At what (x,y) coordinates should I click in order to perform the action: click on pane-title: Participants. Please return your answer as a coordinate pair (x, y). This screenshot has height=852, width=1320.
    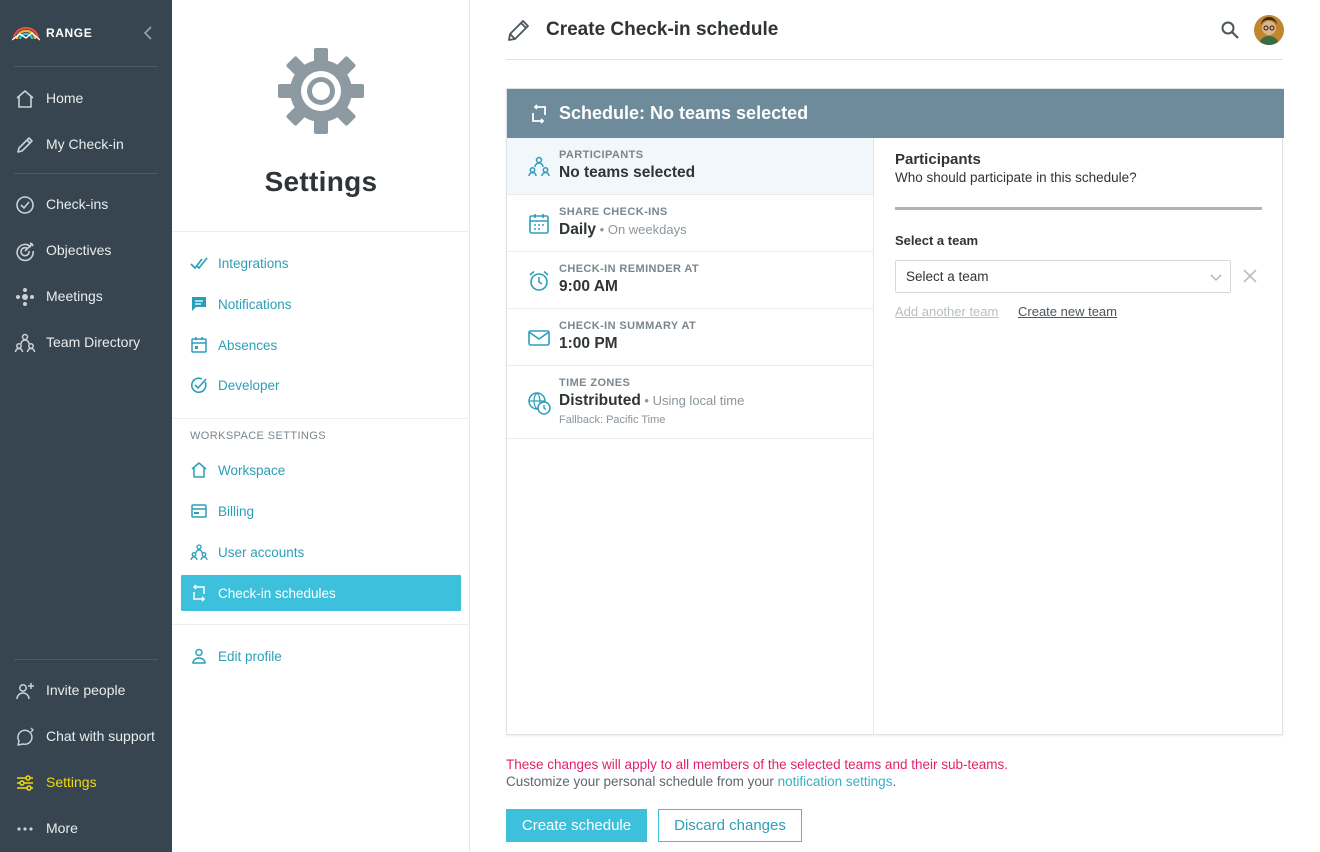
    Looking at the image, I should click on (938, 159).